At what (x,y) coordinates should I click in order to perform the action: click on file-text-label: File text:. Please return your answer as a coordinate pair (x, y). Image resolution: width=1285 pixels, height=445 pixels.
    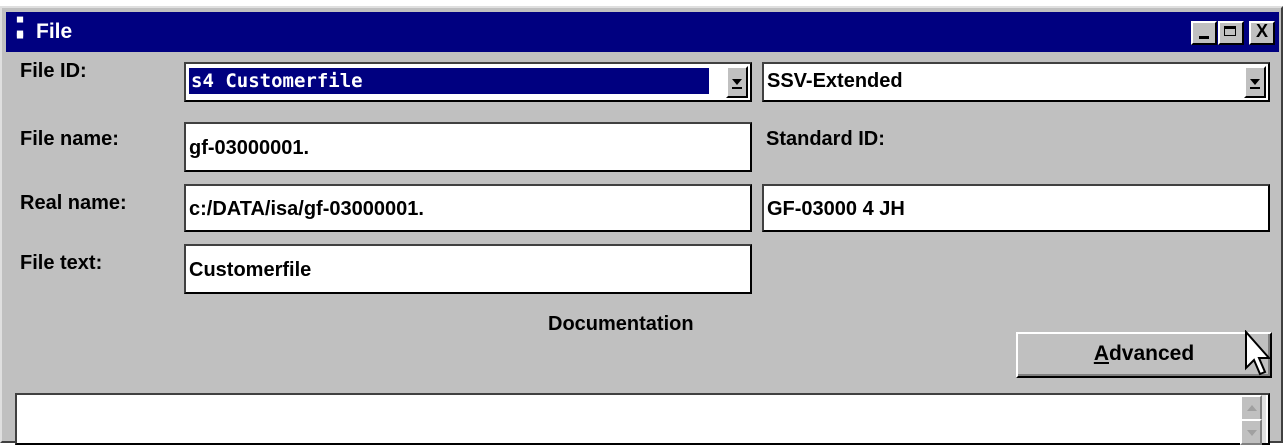
    Looking at the image, I should click on (61, 263).